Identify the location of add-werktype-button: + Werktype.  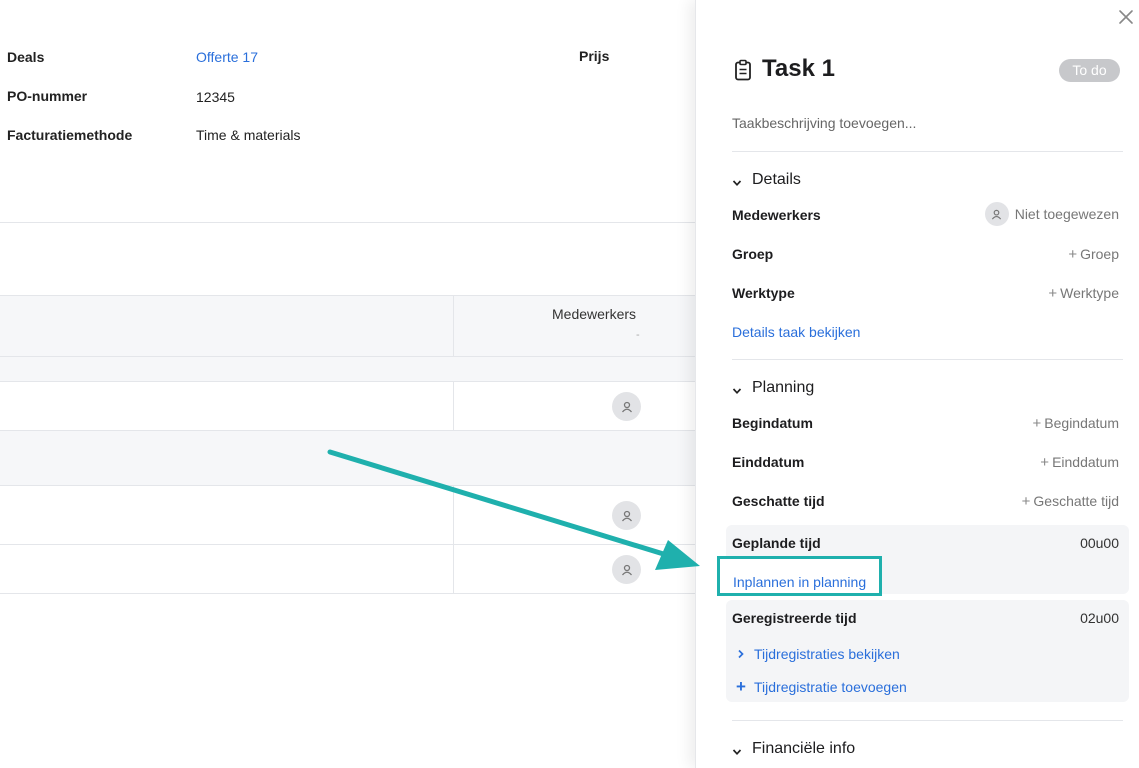
(1083, 293).